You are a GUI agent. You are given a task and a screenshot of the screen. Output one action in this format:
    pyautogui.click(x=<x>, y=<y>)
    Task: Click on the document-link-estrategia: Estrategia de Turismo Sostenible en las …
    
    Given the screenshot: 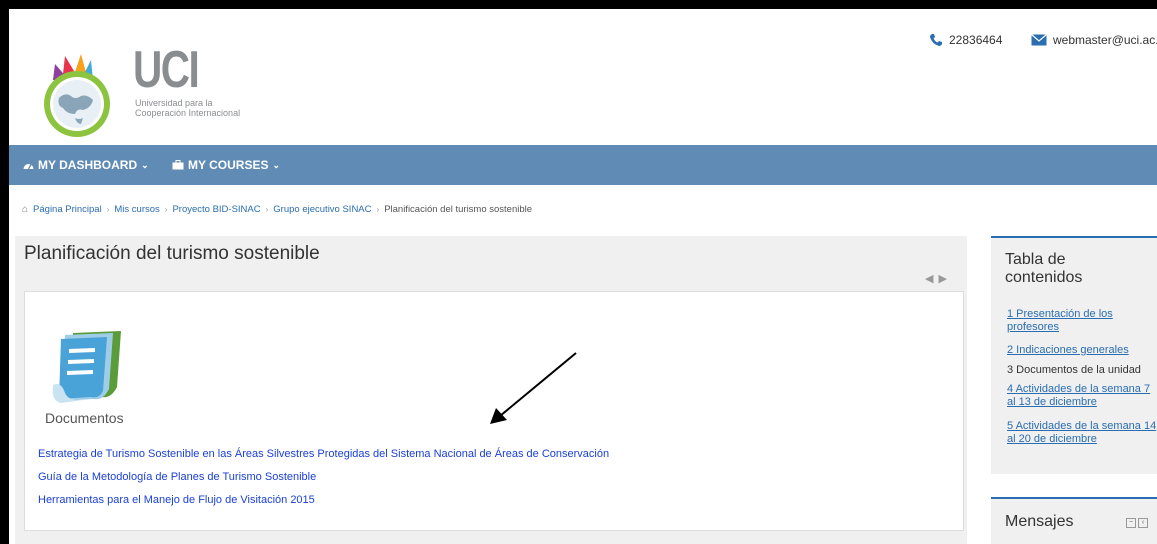 What is the action you would take?
    pyautogui.click(x=323, y=454)
    